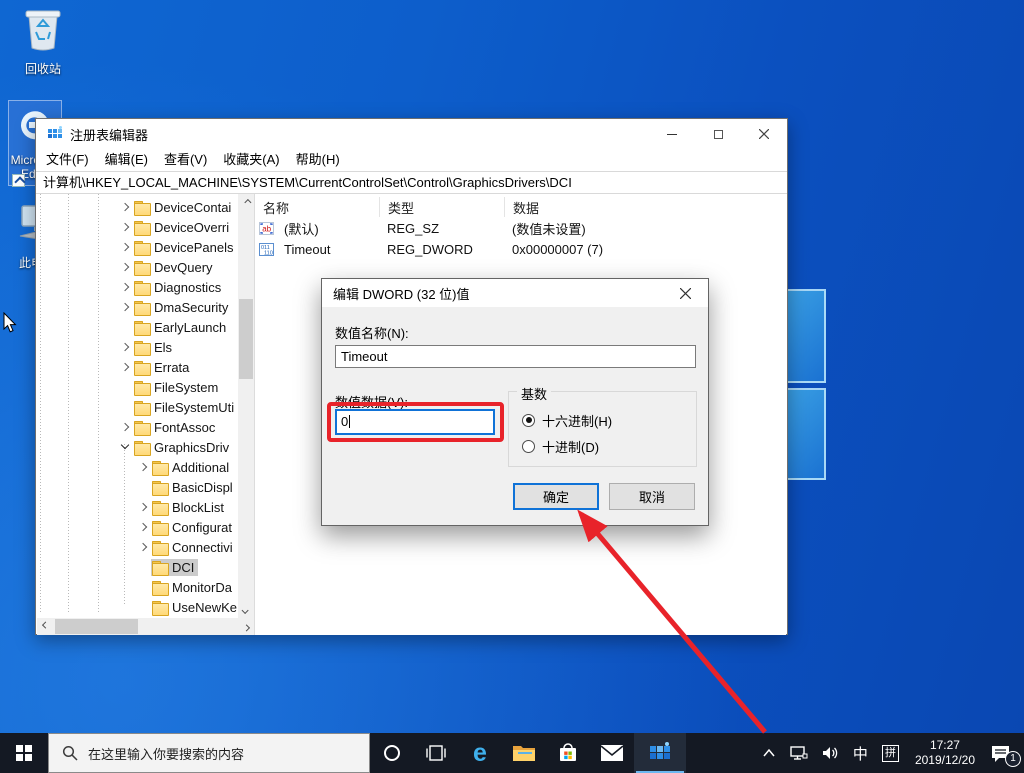 The width and height of the screenshot is (1024, 773). What do you see at coordinates (411, 134) in the screenshot?
I see `title-bar: 注册表编辑器` at bounding box center [411, 134].